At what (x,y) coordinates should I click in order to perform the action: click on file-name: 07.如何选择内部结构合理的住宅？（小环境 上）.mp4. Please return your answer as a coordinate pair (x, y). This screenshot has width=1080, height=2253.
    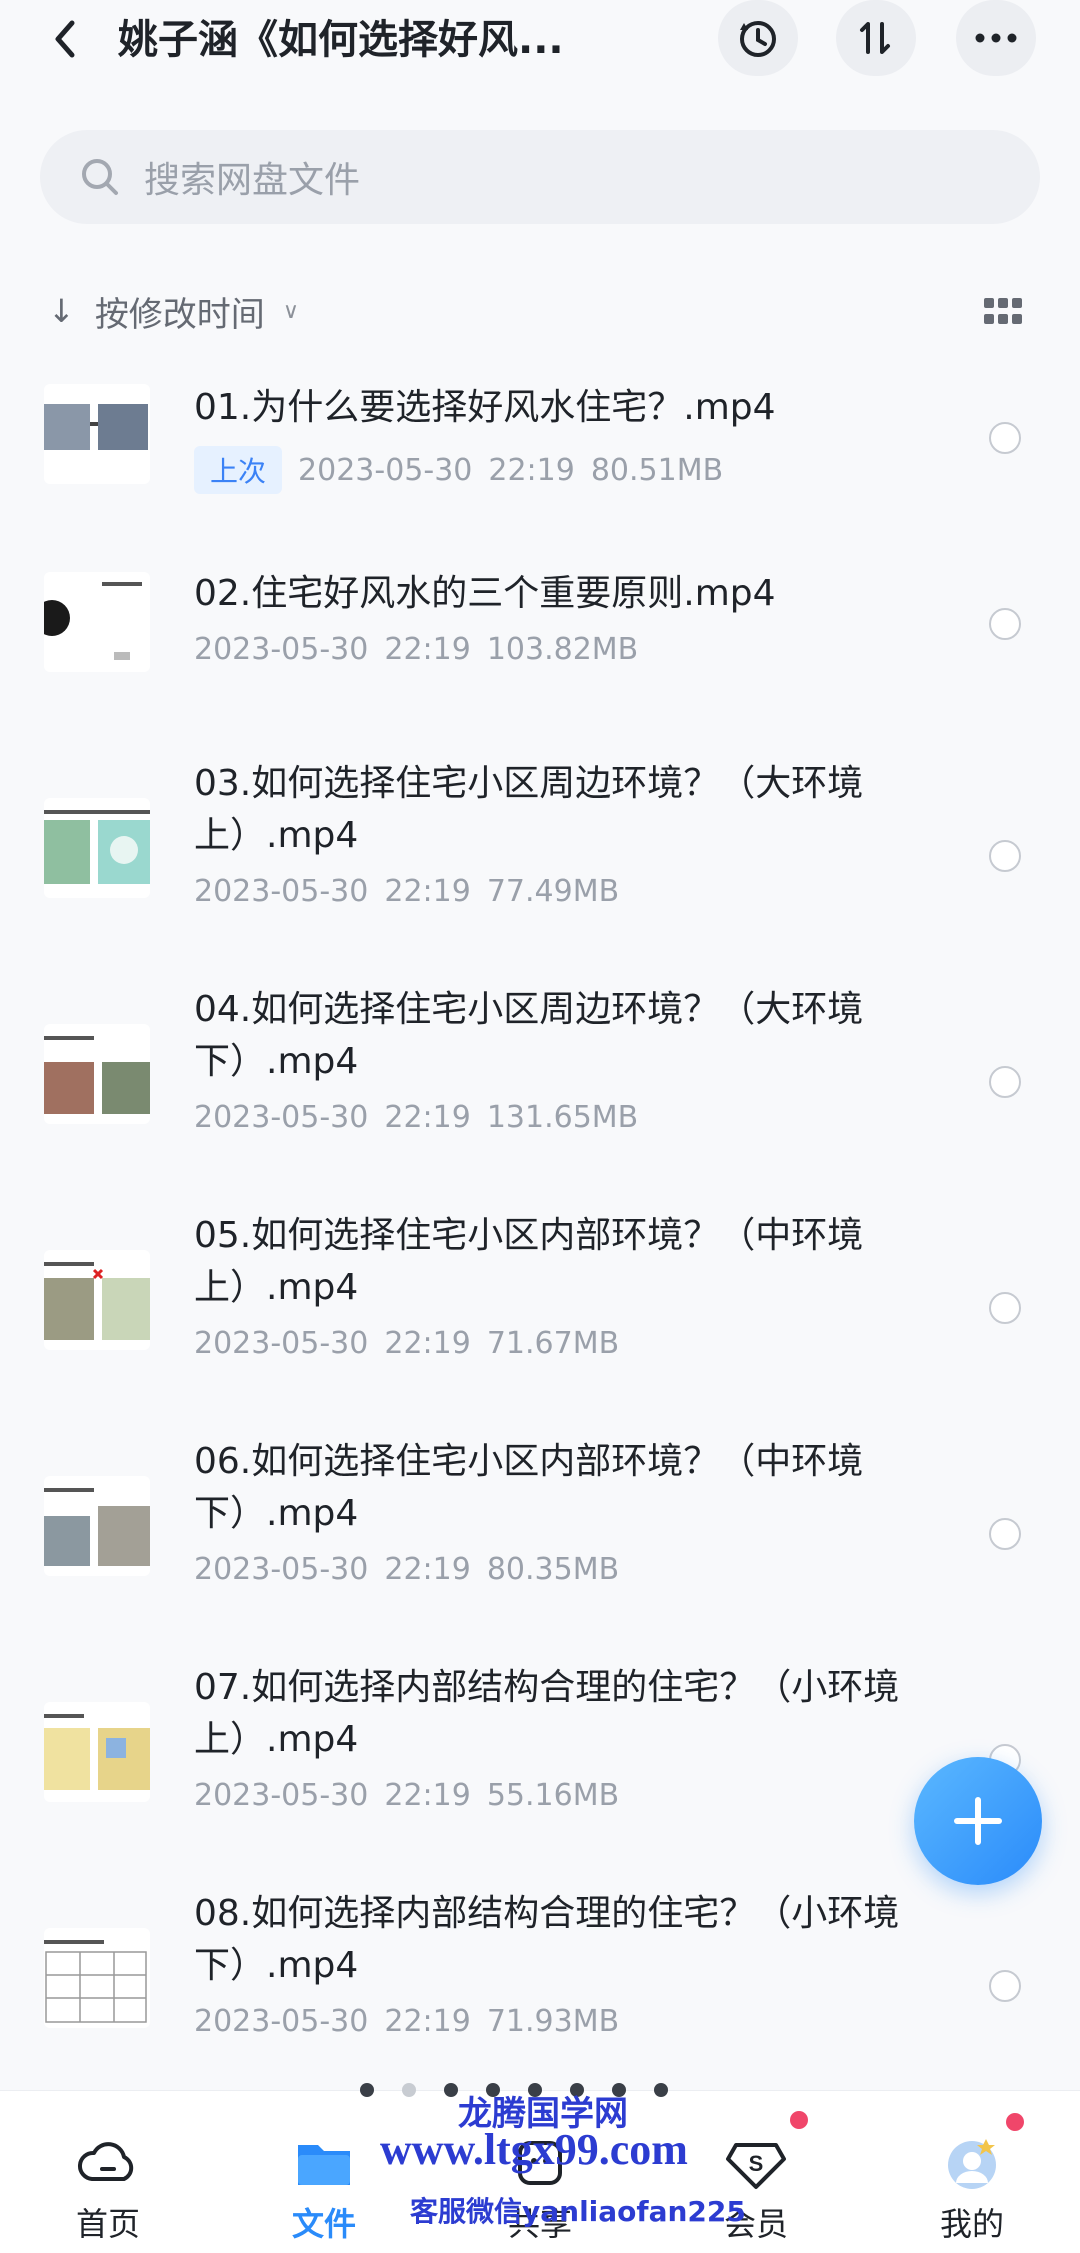
    Looking at the image, I should click on (547, 1713).